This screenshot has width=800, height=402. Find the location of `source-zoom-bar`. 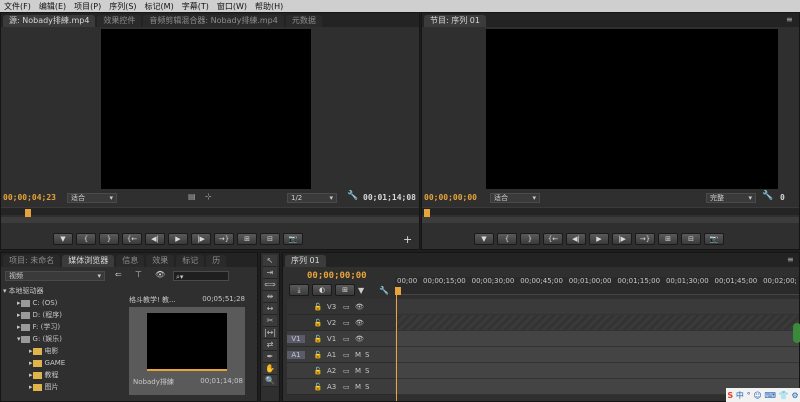

source-zoom-bar is located at coordinates (210, 220).